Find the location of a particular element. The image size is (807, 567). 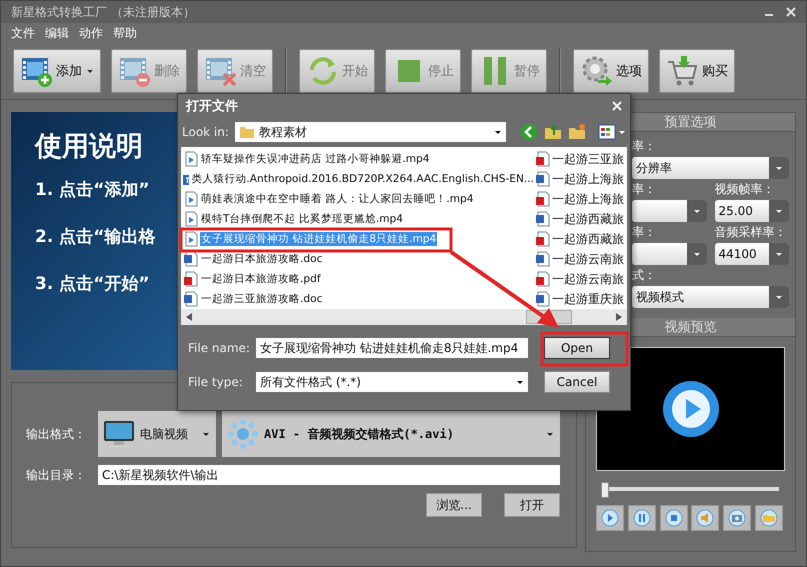

preset-dropdown: 25.00 is located at coordinates (751, 211).